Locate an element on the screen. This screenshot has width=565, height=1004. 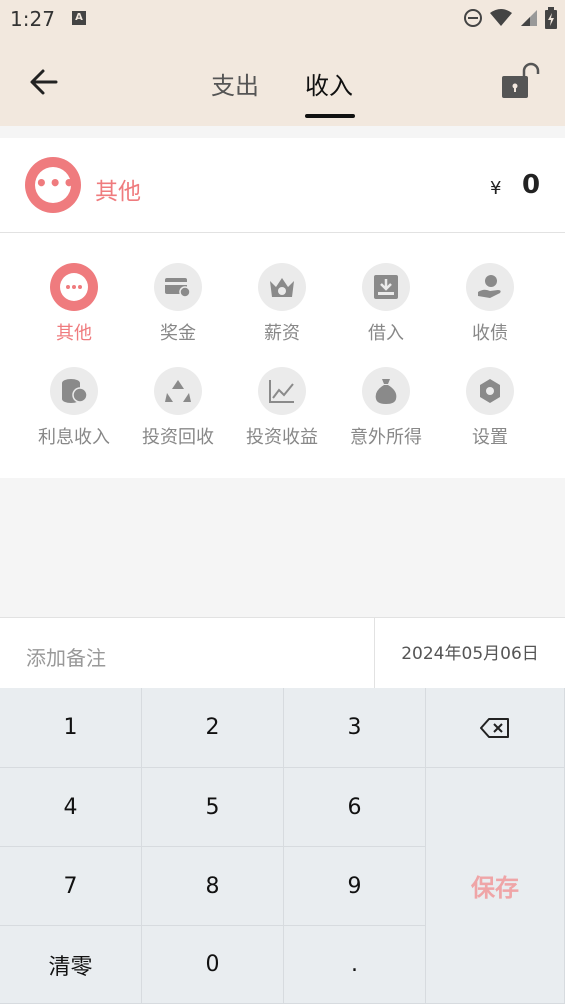
money-bag-icon is located at coordinates (386, 391).